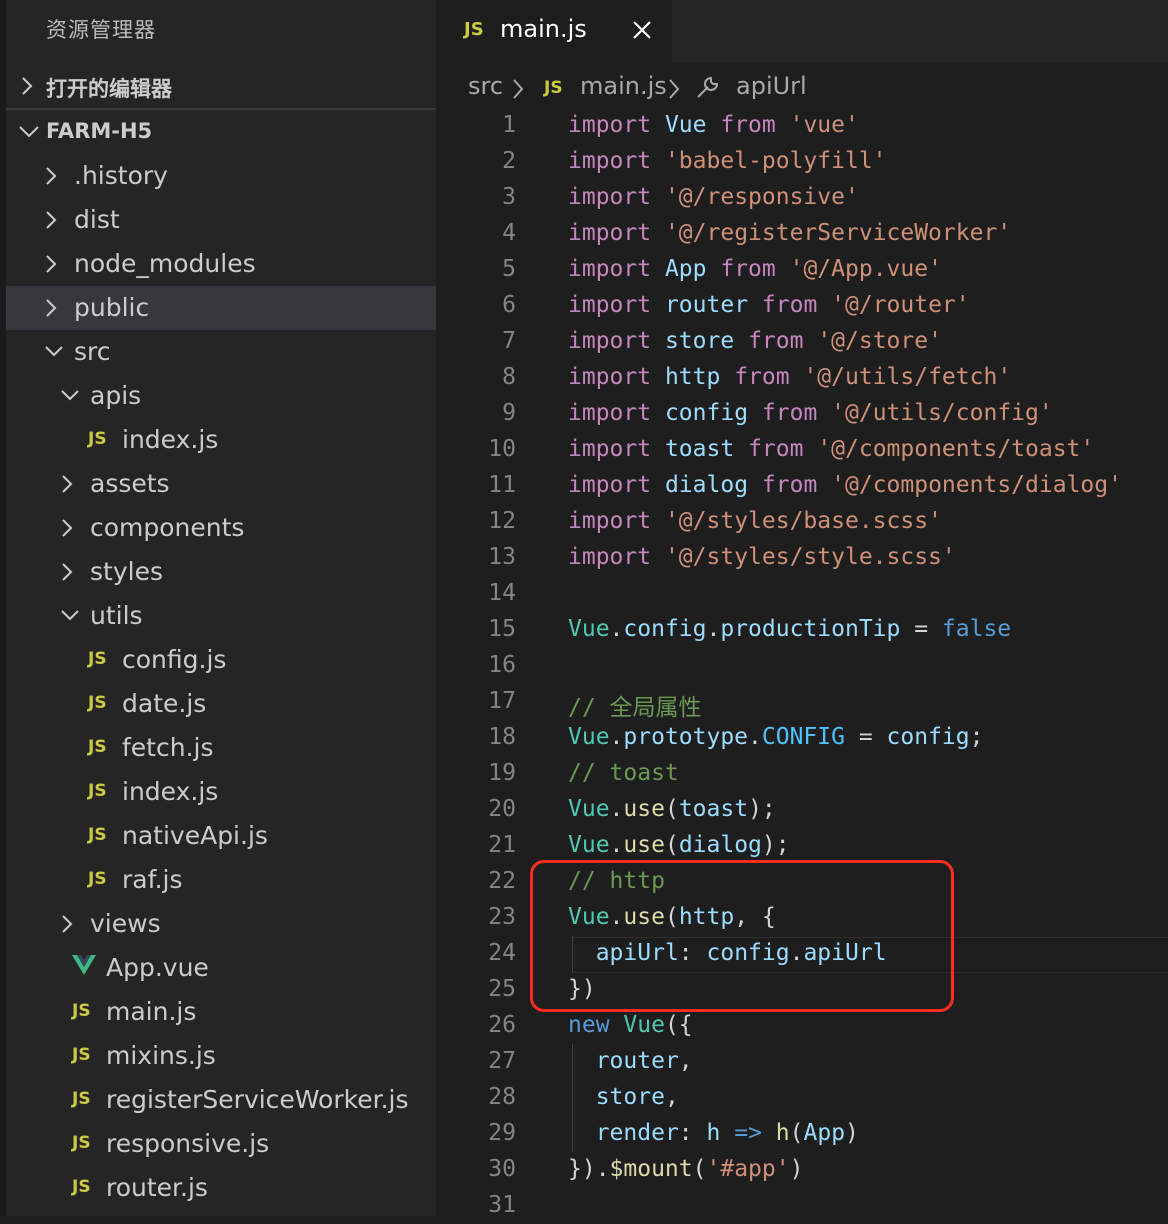  I want to click on code-text: import '@/styles/base.scss', so click(755, 521).